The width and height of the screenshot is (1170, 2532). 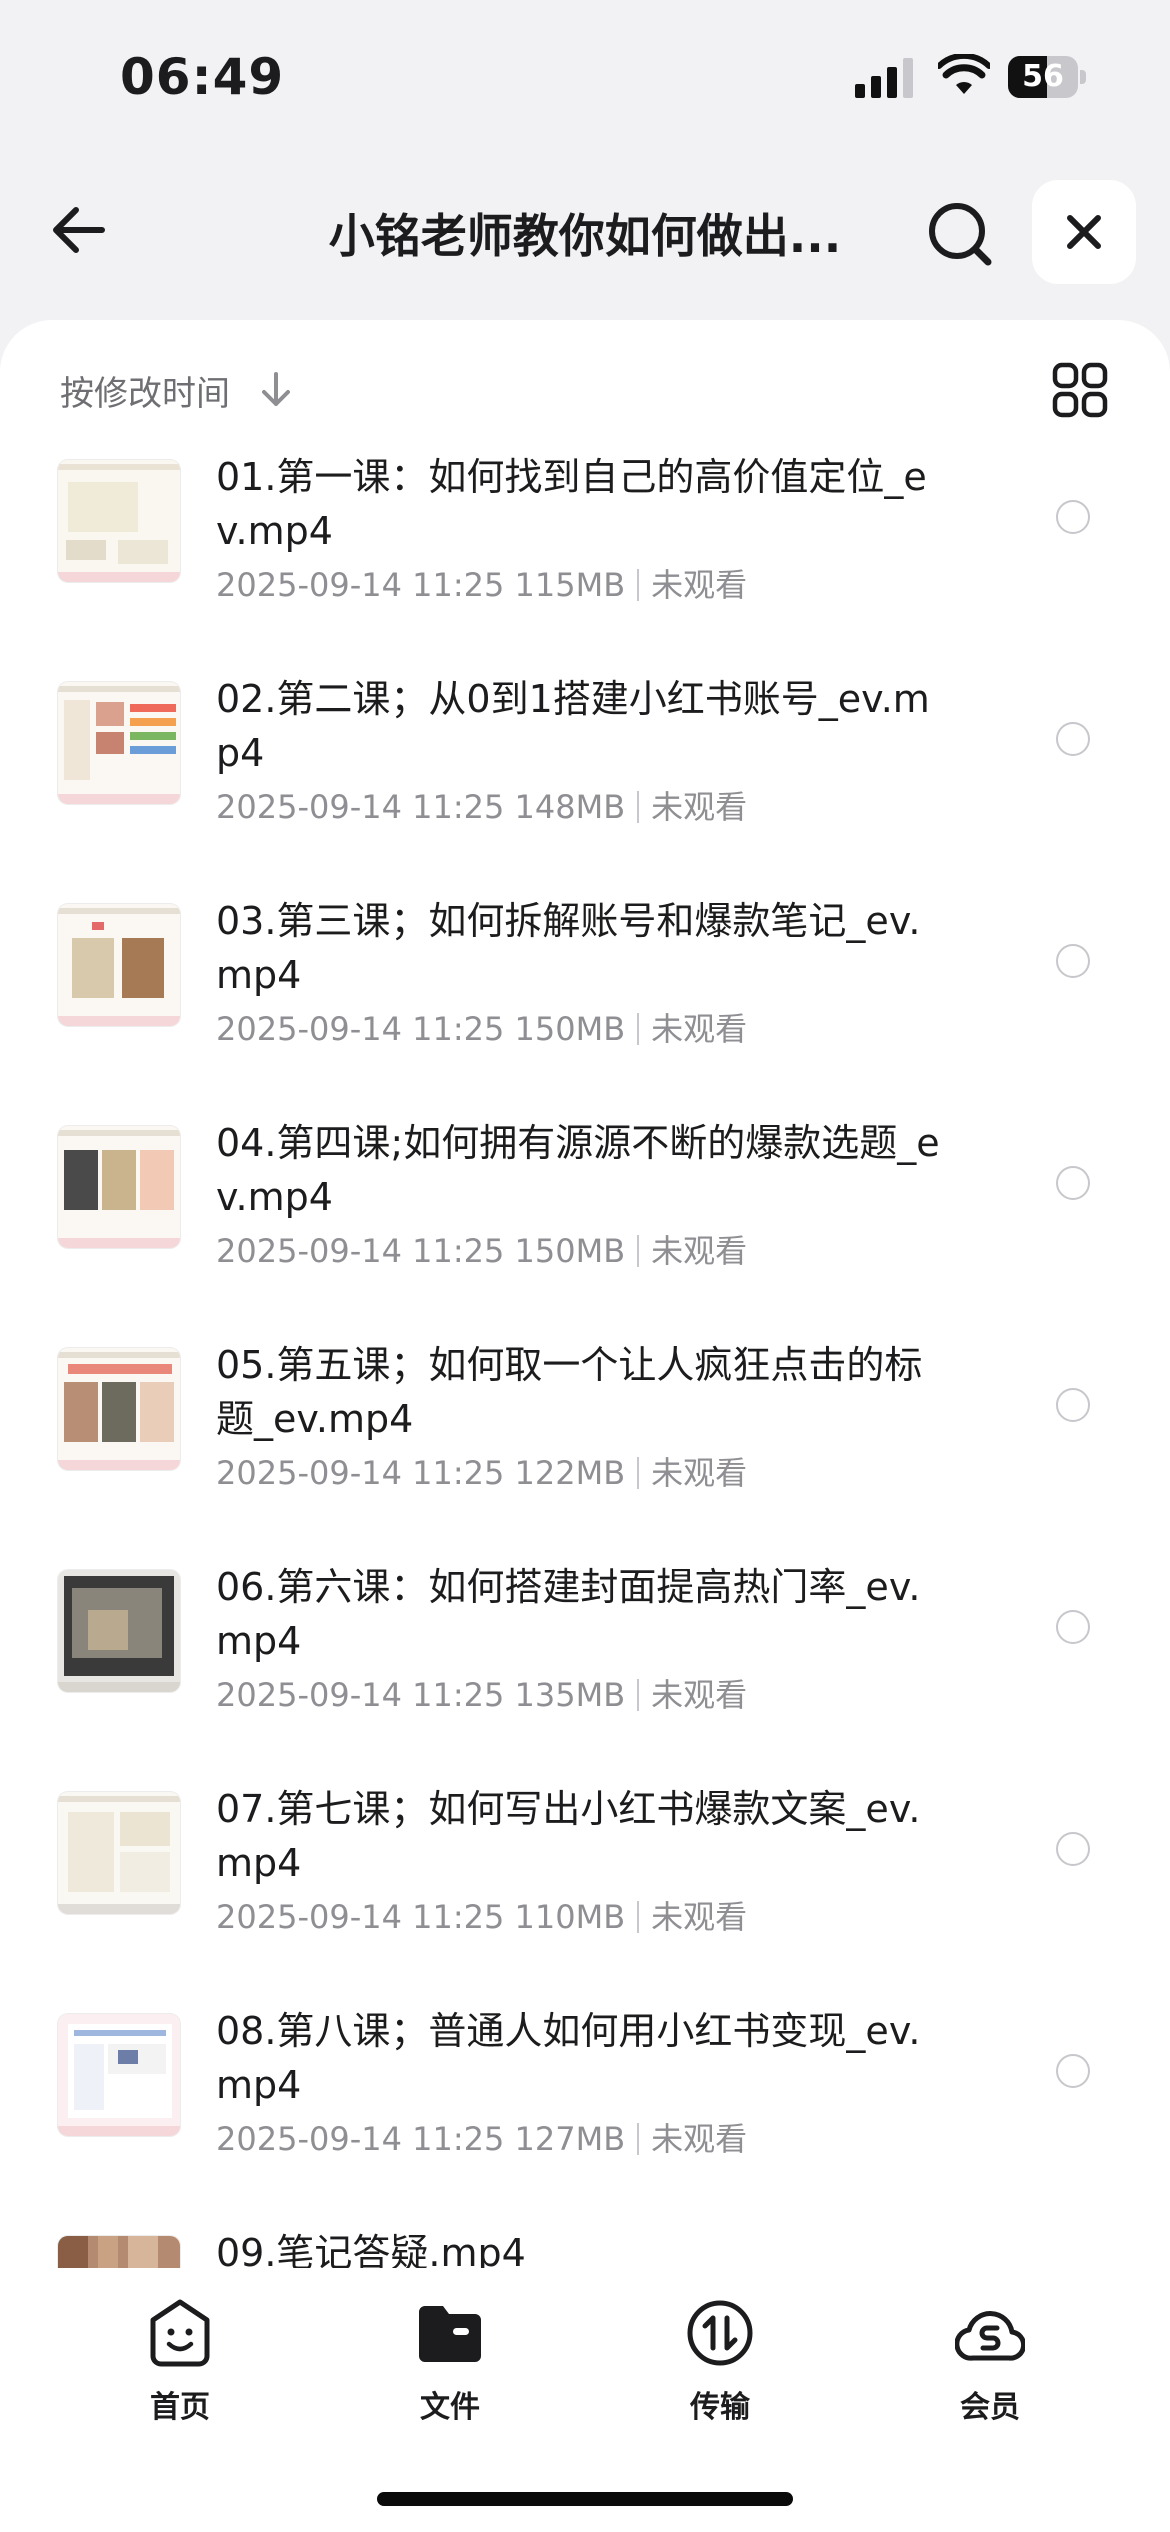 What do you see at coordinates (990, 2336) in the screenshot?
I see `cloud-s-icon` at bounding box center [990, 2336].